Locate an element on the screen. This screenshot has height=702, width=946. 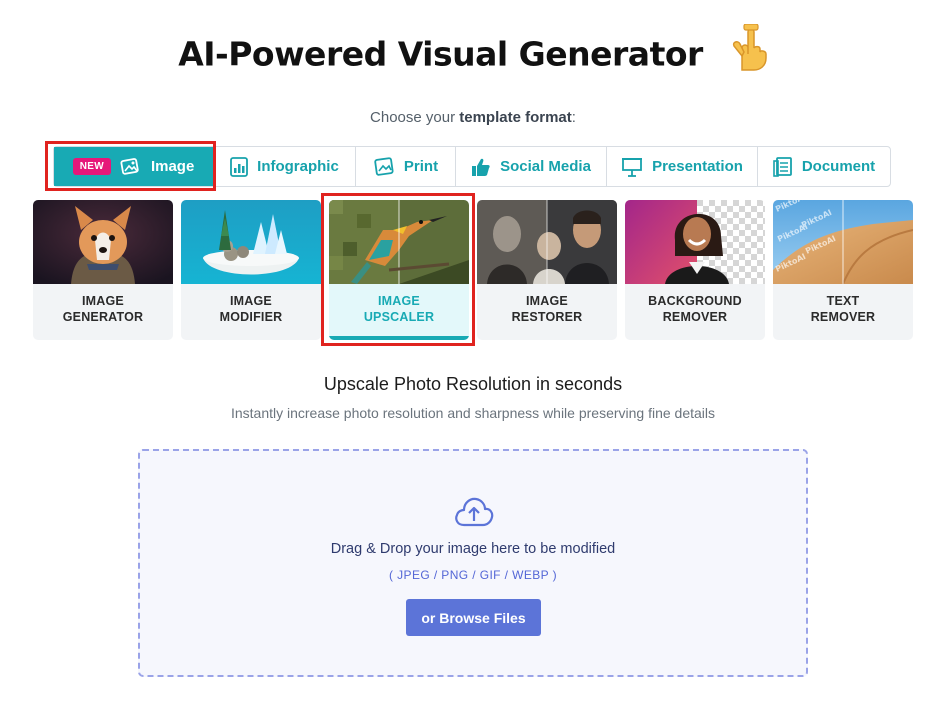
browse-files-button: or Browse Files is located at coordinates (473, 617).